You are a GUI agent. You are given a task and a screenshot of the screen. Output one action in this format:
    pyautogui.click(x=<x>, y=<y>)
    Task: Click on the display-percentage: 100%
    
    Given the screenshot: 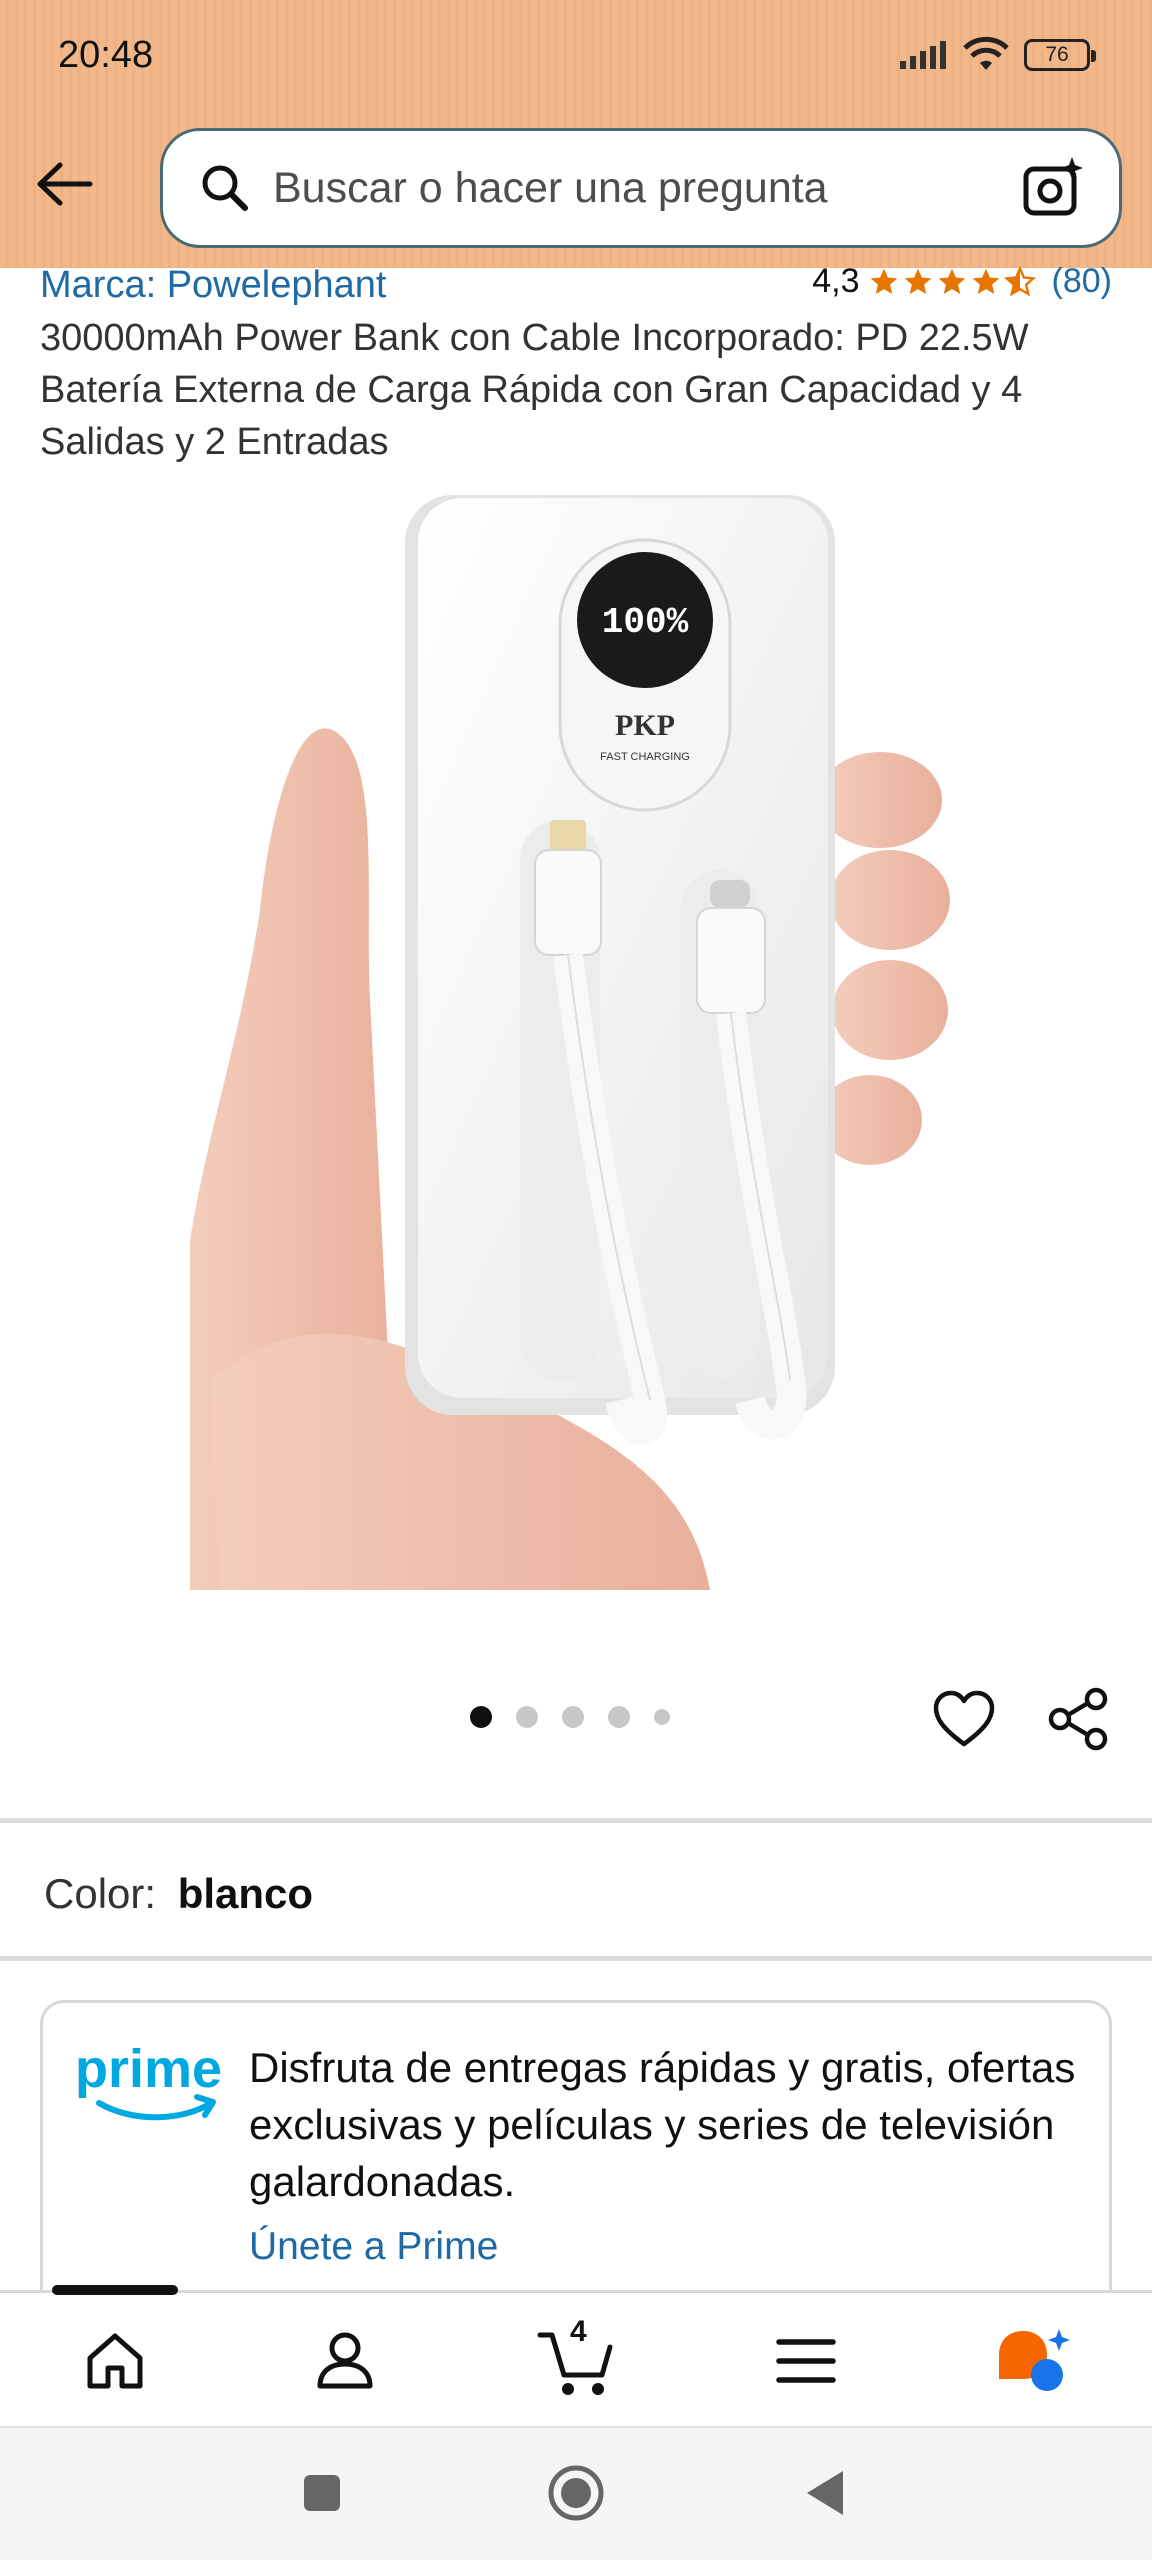 What is the action you would take?
    pyautogui.click(x=645, y=622)
    